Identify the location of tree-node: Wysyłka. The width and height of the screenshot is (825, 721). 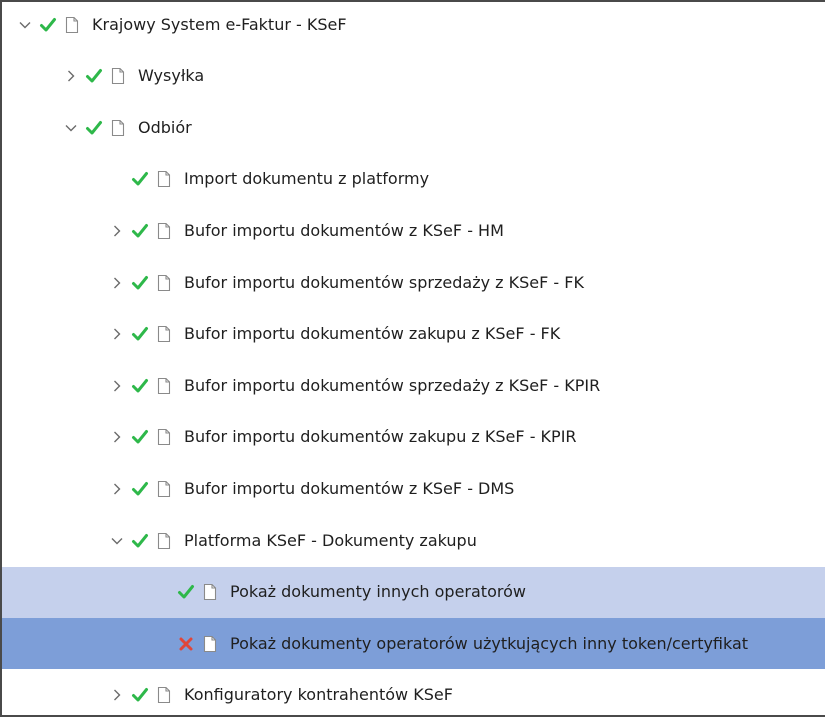
(413, 76).